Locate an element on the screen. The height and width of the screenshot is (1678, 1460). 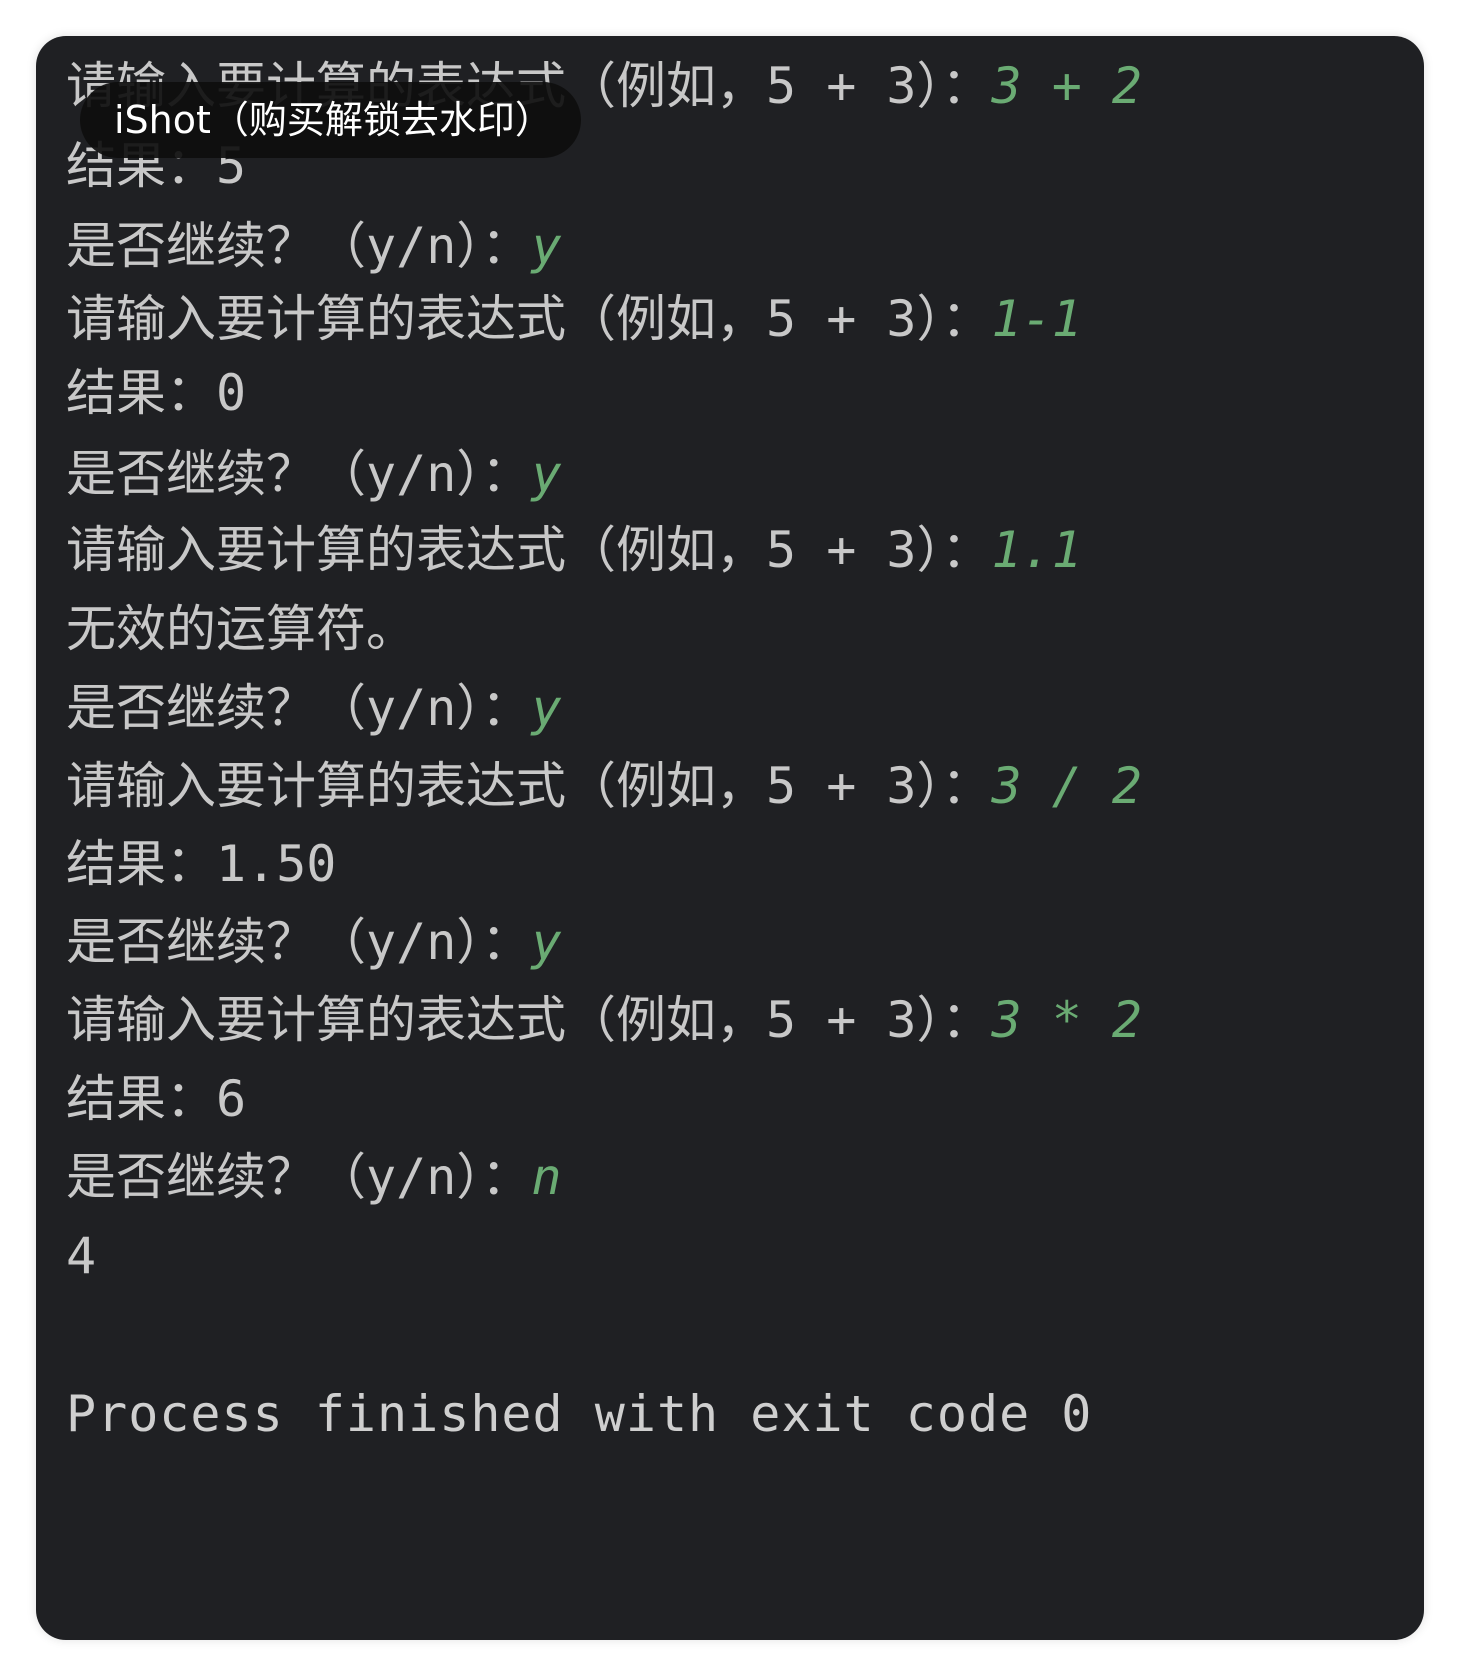
console-line: 无效的运算符。 is located at coordinates (241, 629).